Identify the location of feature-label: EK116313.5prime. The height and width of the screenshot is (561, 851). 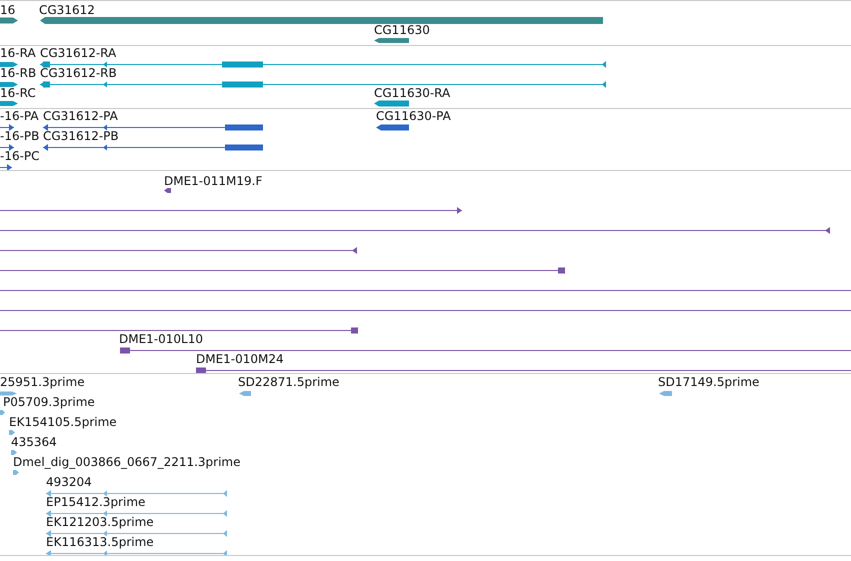
(100, 542).